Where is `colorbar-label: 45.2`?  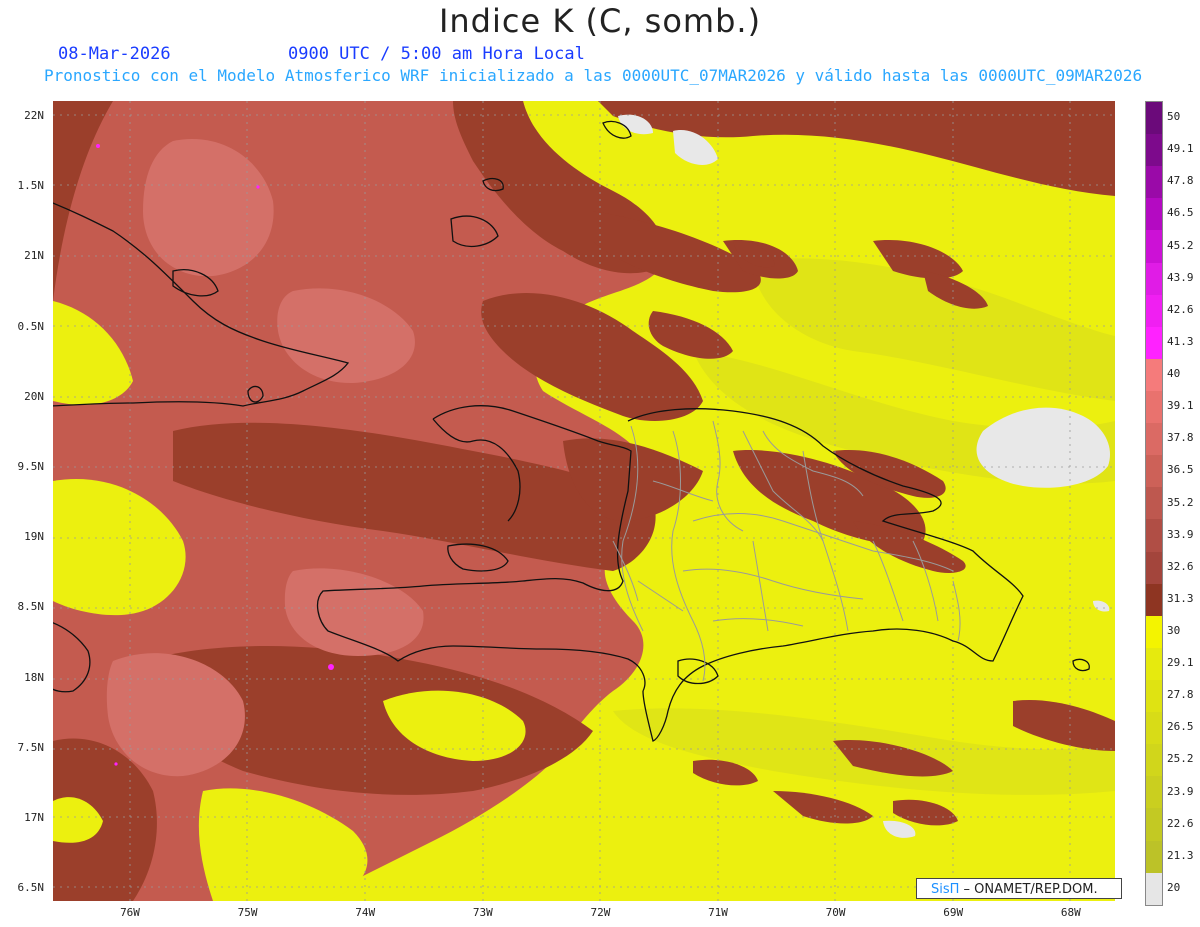 colorbar-label: 45.2 is located at coordinates (1180, 245).